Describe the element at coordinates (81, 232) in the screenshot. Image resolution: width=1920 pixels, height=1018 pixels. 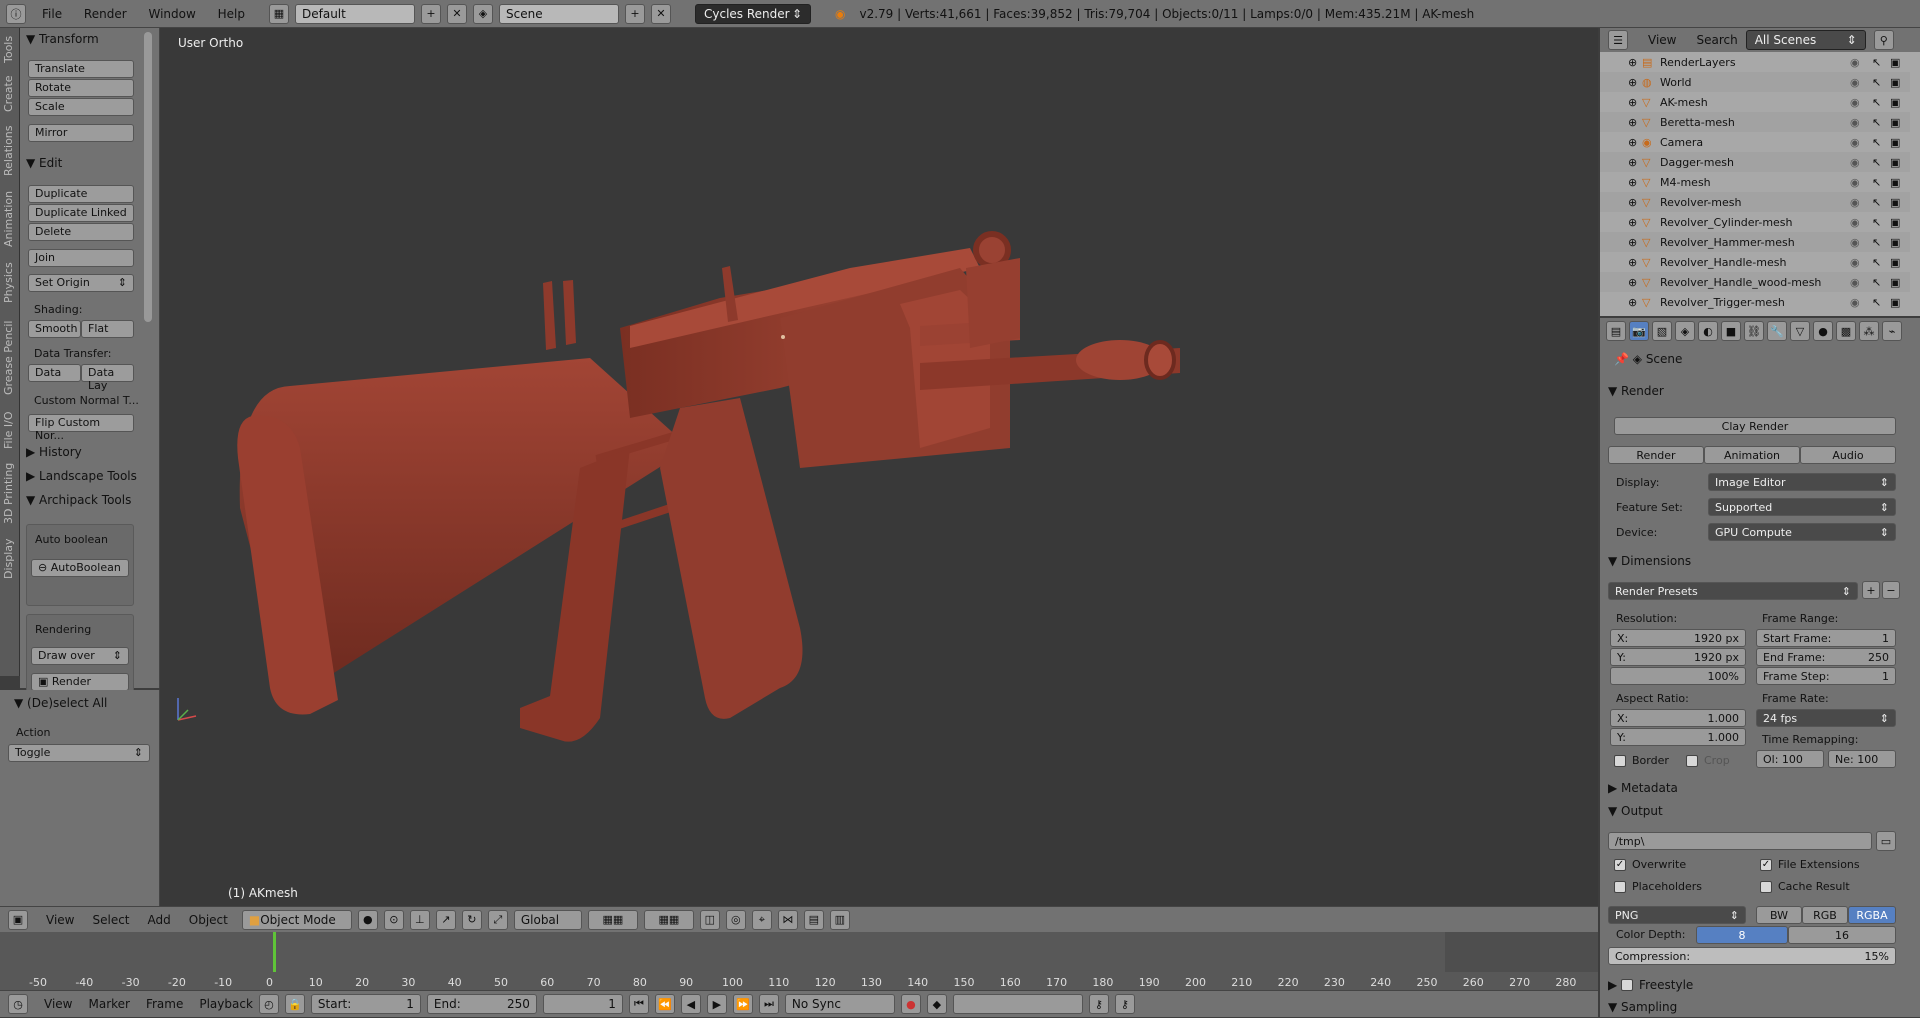
I see `delete-button: Delete` at that location.